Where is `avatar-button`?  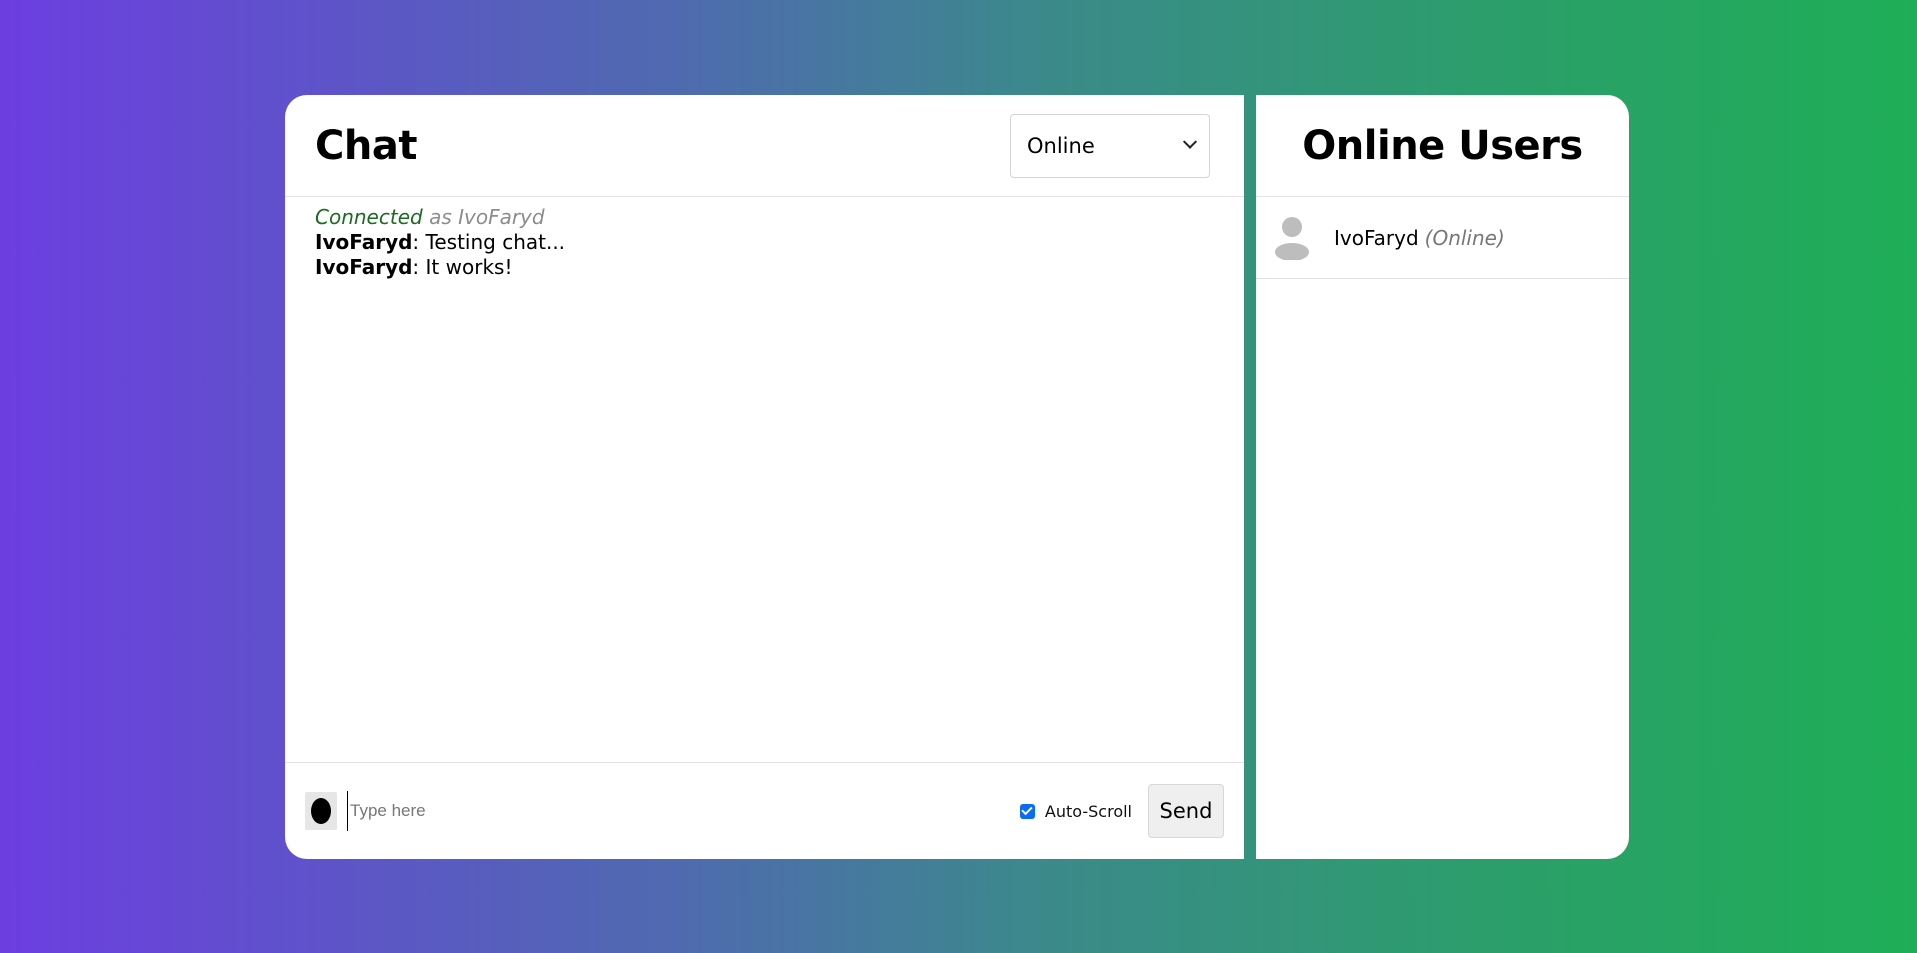
avatar-button is located at coordinates (321, 811).